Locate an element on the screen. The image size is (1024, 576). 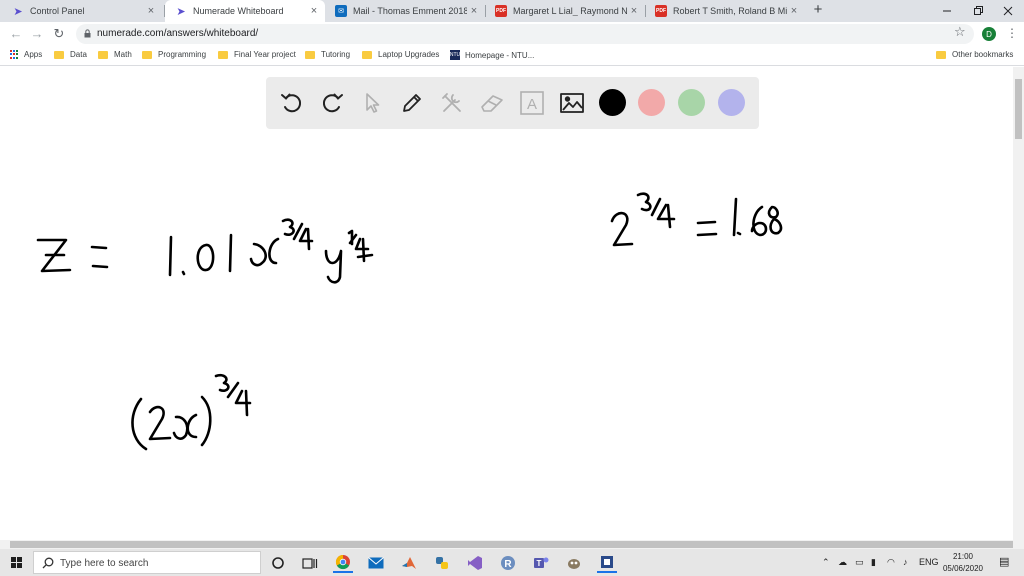
tab-pdf-lial: PDF Margaret L Lial_ Raymond N Gree × is located at coordinates (565, 11).